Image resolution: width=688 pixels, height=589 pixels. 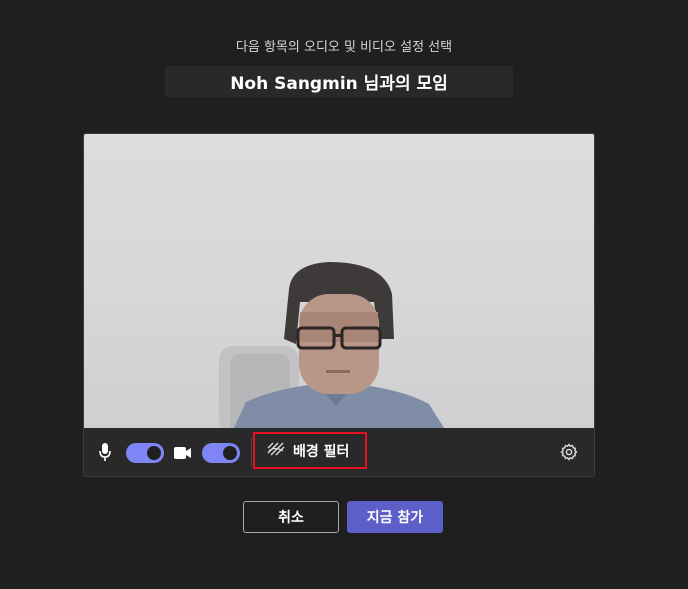 I want to click on join-now-button: 지금 참가, so click(x=395, y=517).